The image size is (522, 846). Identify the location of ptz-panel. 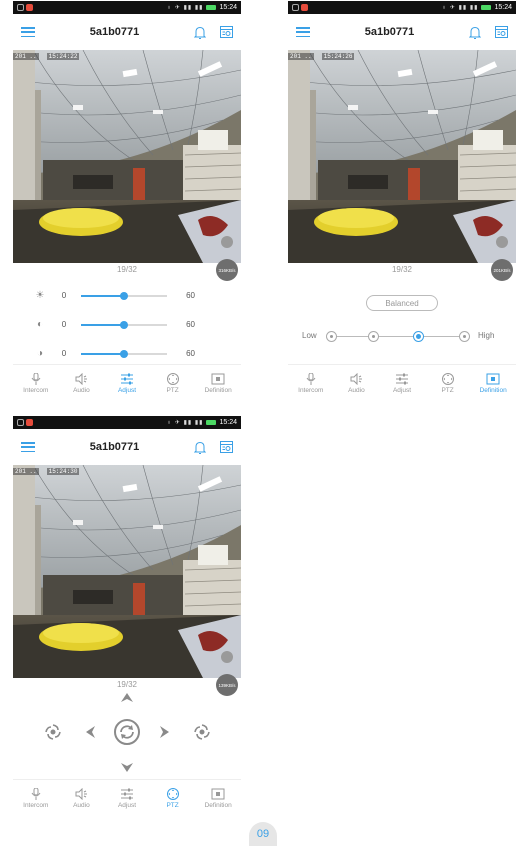
(127, 736).